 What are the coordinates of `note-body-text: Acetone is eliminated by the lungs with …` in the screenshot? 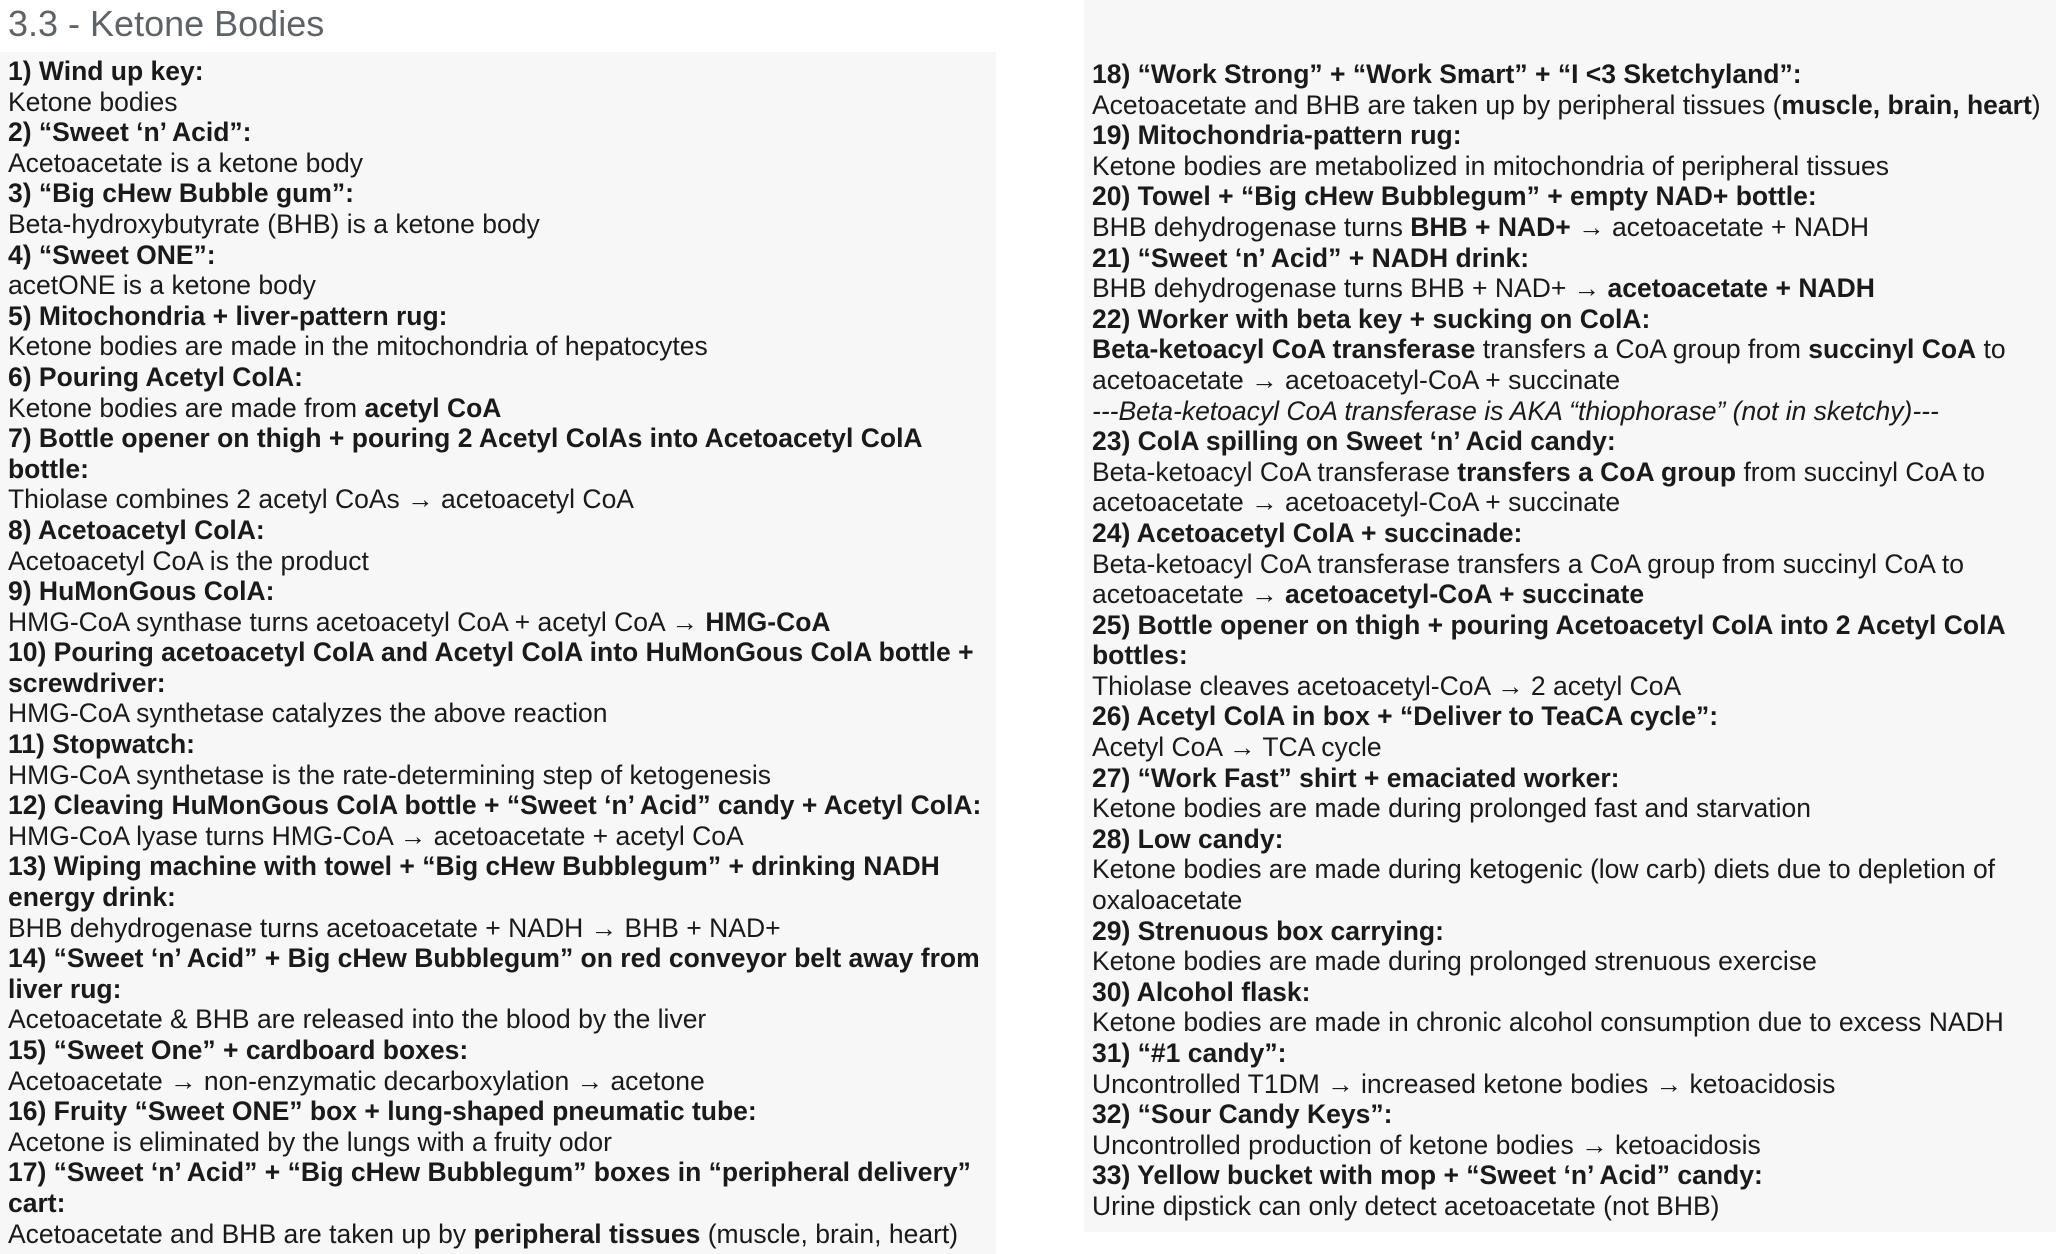 It's located at (310, 1141).